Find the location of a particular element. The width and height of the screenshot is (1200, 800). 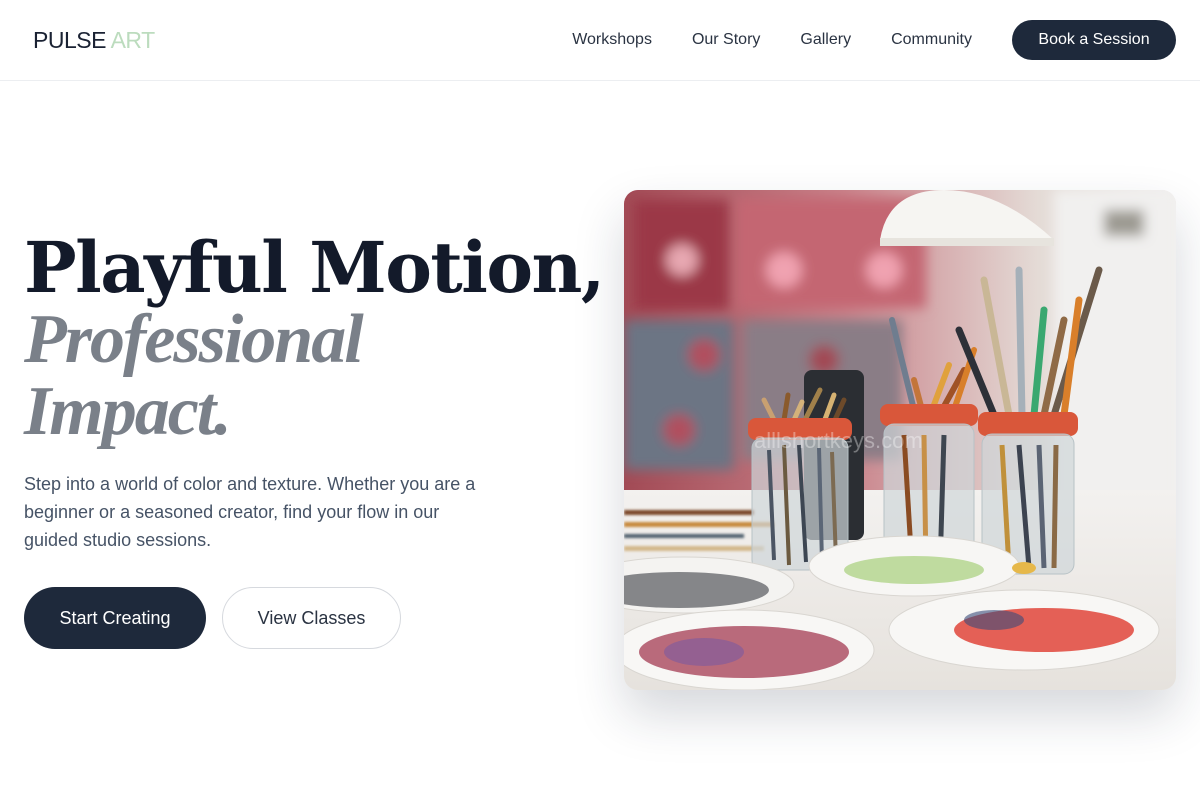

hero-headline: Playful Motion, Professional Impact. is located at coordinates (314, 338).